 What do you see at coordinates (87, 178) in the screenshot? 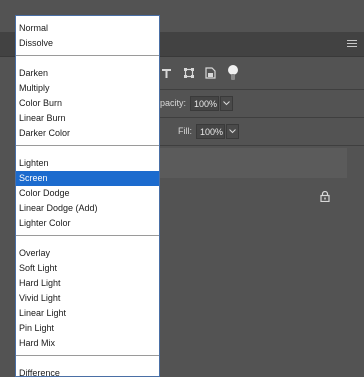
I see `blend-mode-item-screen: Screen` at bounding box center [87, 178].